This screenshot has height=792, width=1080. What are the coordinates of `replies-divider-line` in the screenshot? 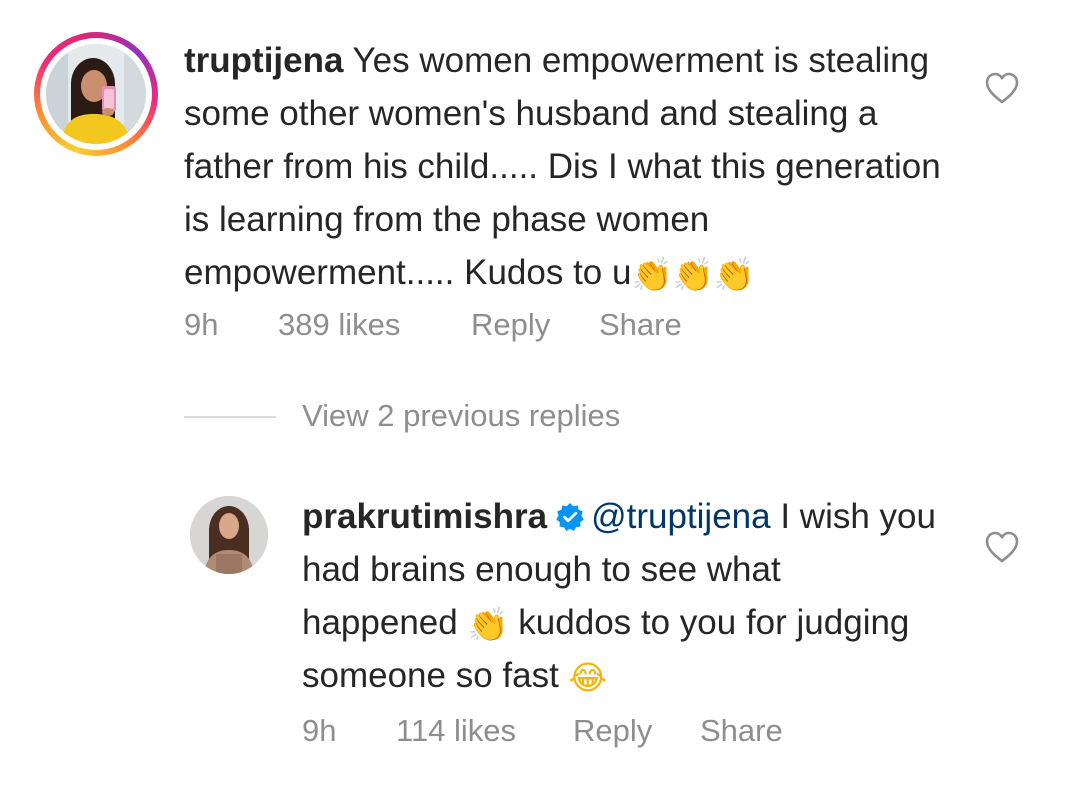 It's located at (230, 417).